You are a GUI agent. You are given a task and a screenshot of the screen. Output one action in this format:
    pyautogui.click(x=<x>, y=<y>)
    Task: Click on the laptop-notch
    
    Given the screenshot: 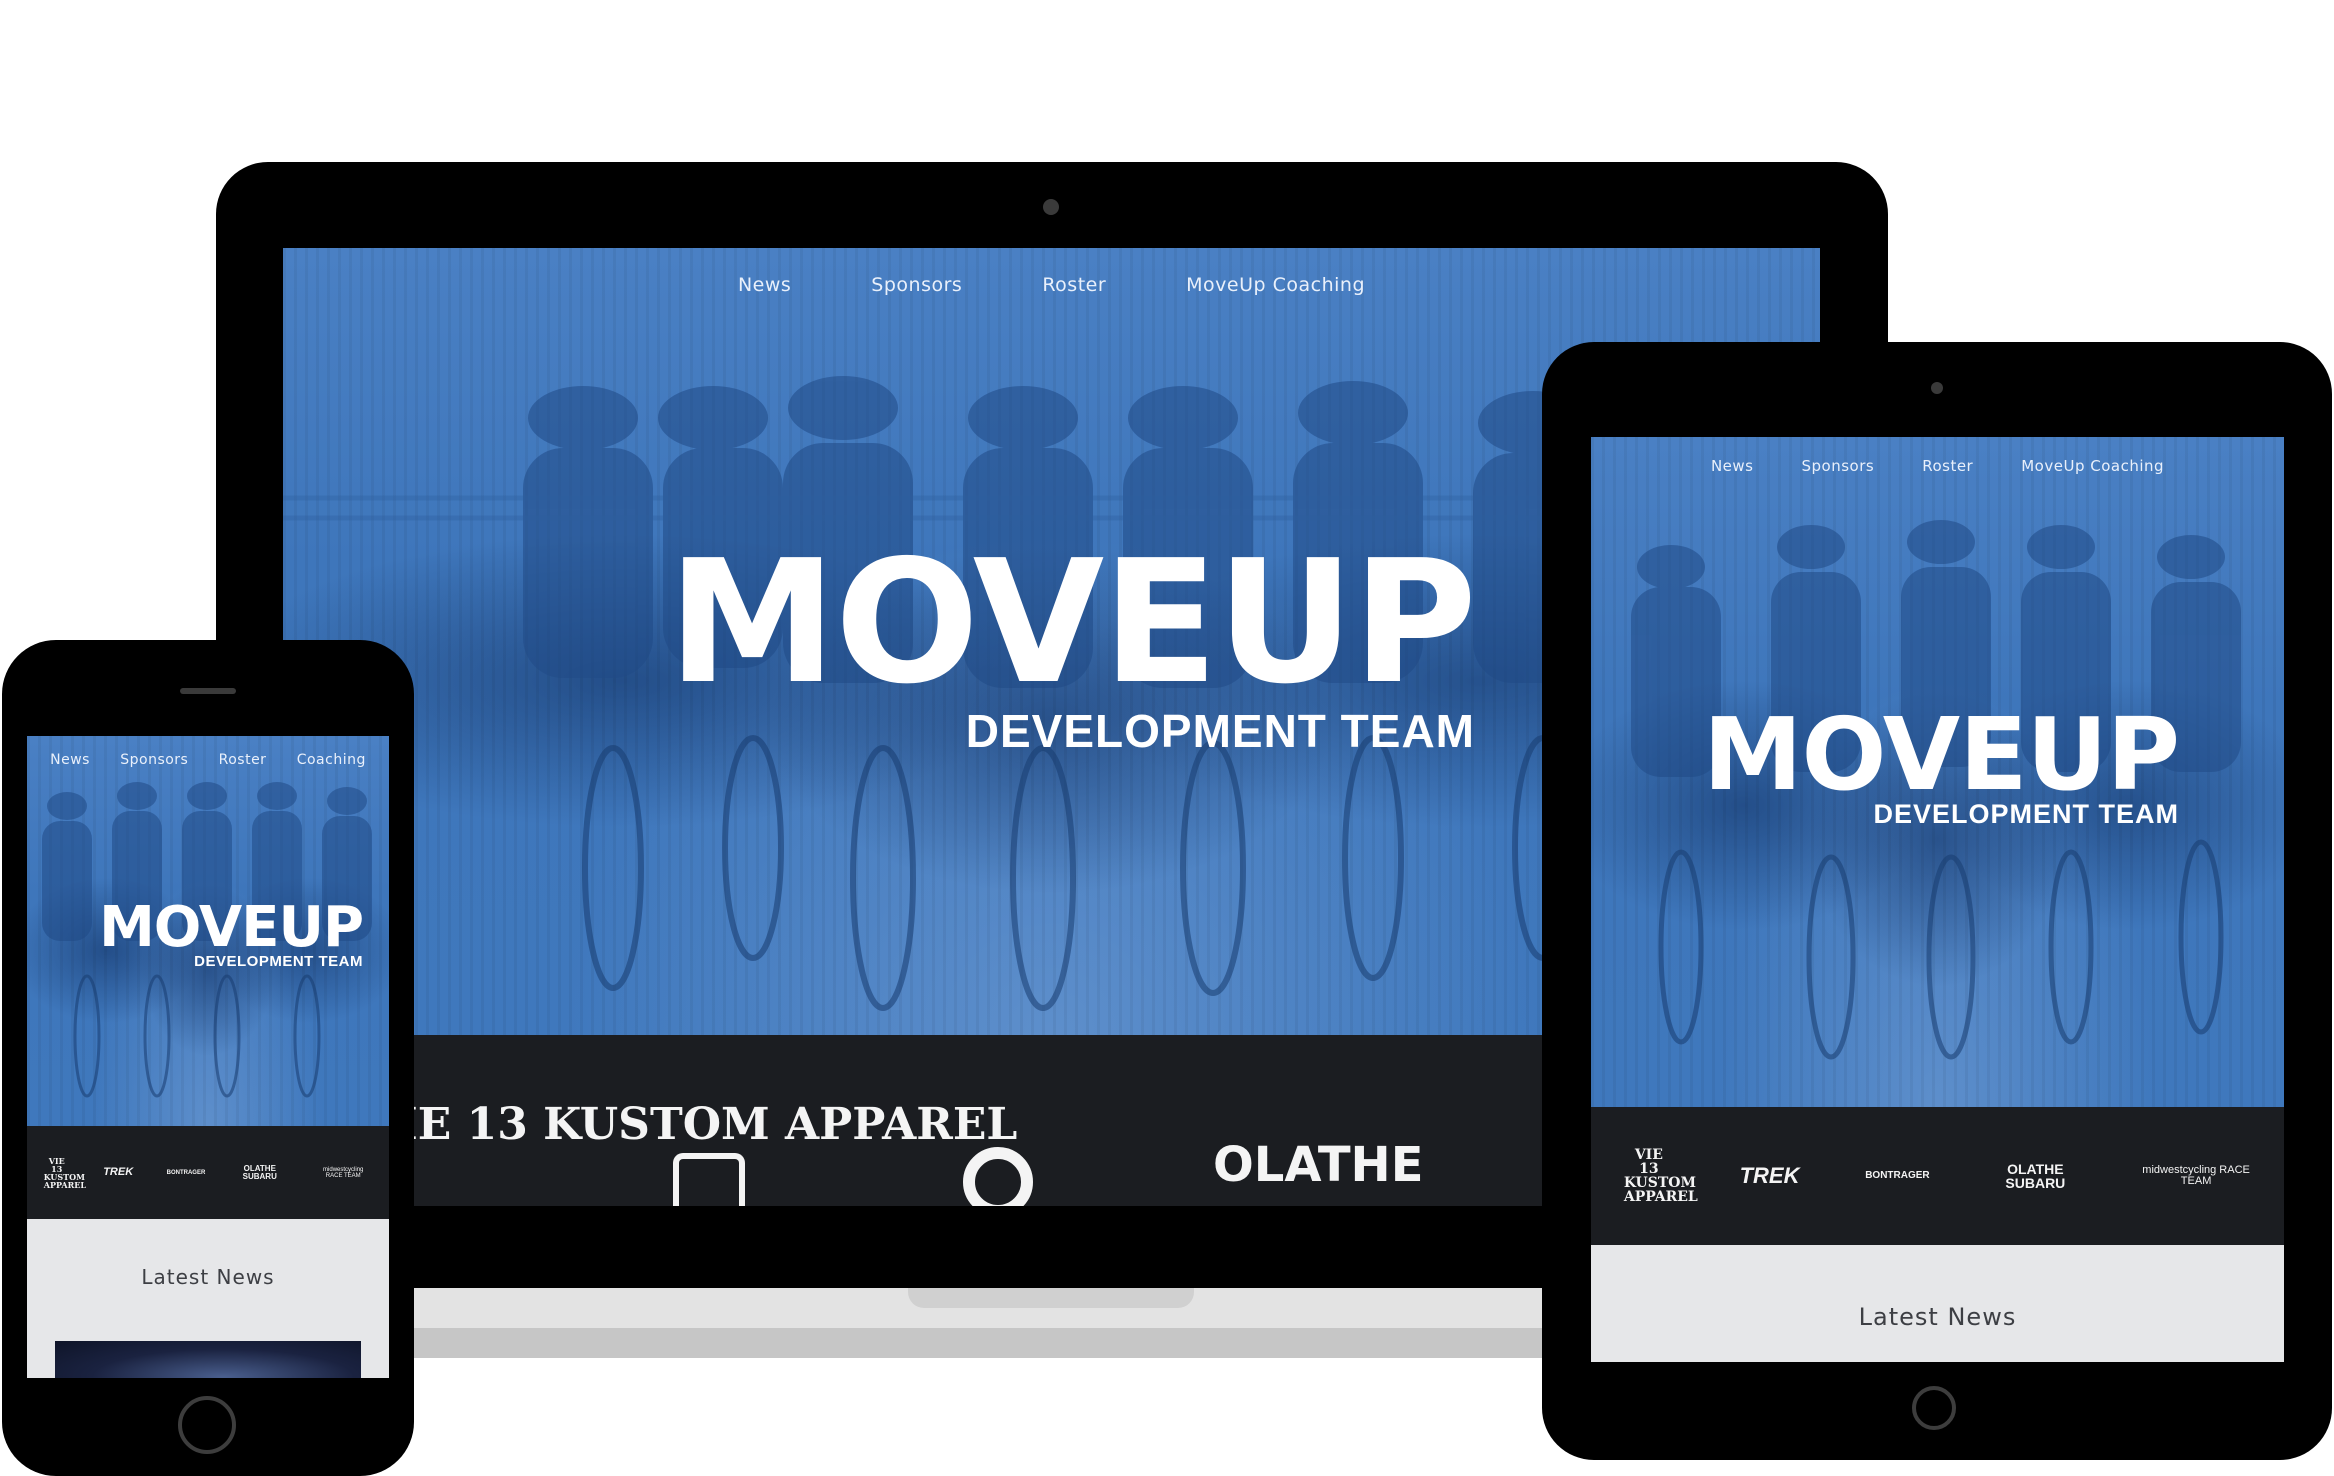 What is the action you would take?
    pyautogui.click(x=1051, y=1298)
    